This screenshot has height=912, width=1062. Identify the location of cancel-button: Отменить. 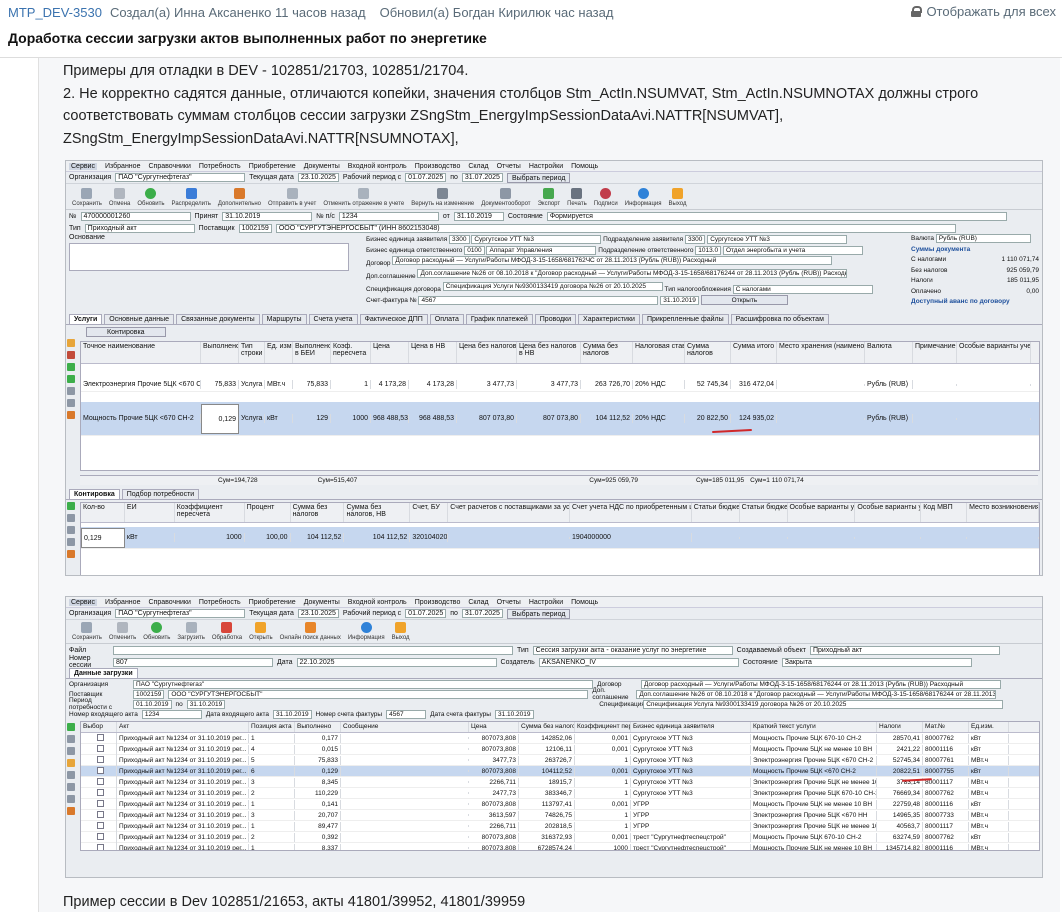
(122, 631).